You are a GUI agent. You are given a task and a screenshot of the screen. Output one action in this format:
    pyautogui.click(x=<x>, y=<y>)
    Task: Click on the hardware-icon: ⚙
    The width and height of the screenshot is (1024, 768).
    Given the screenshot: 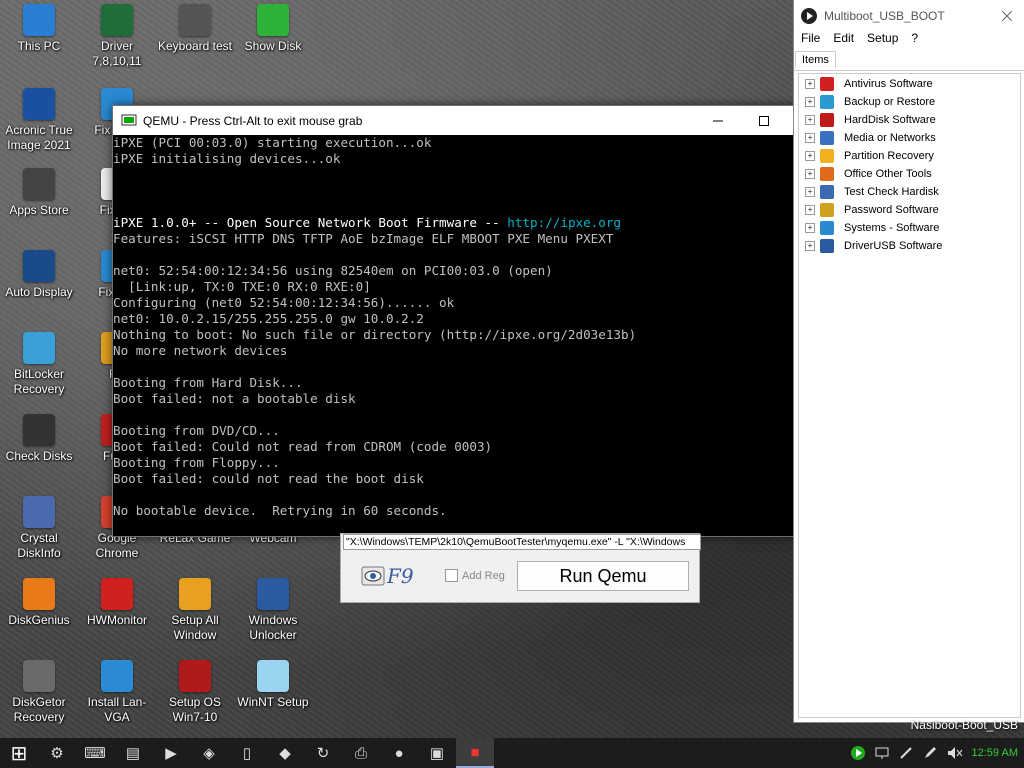 What is the action you would take?
    pyautogui.click(x=57, y=753)
    